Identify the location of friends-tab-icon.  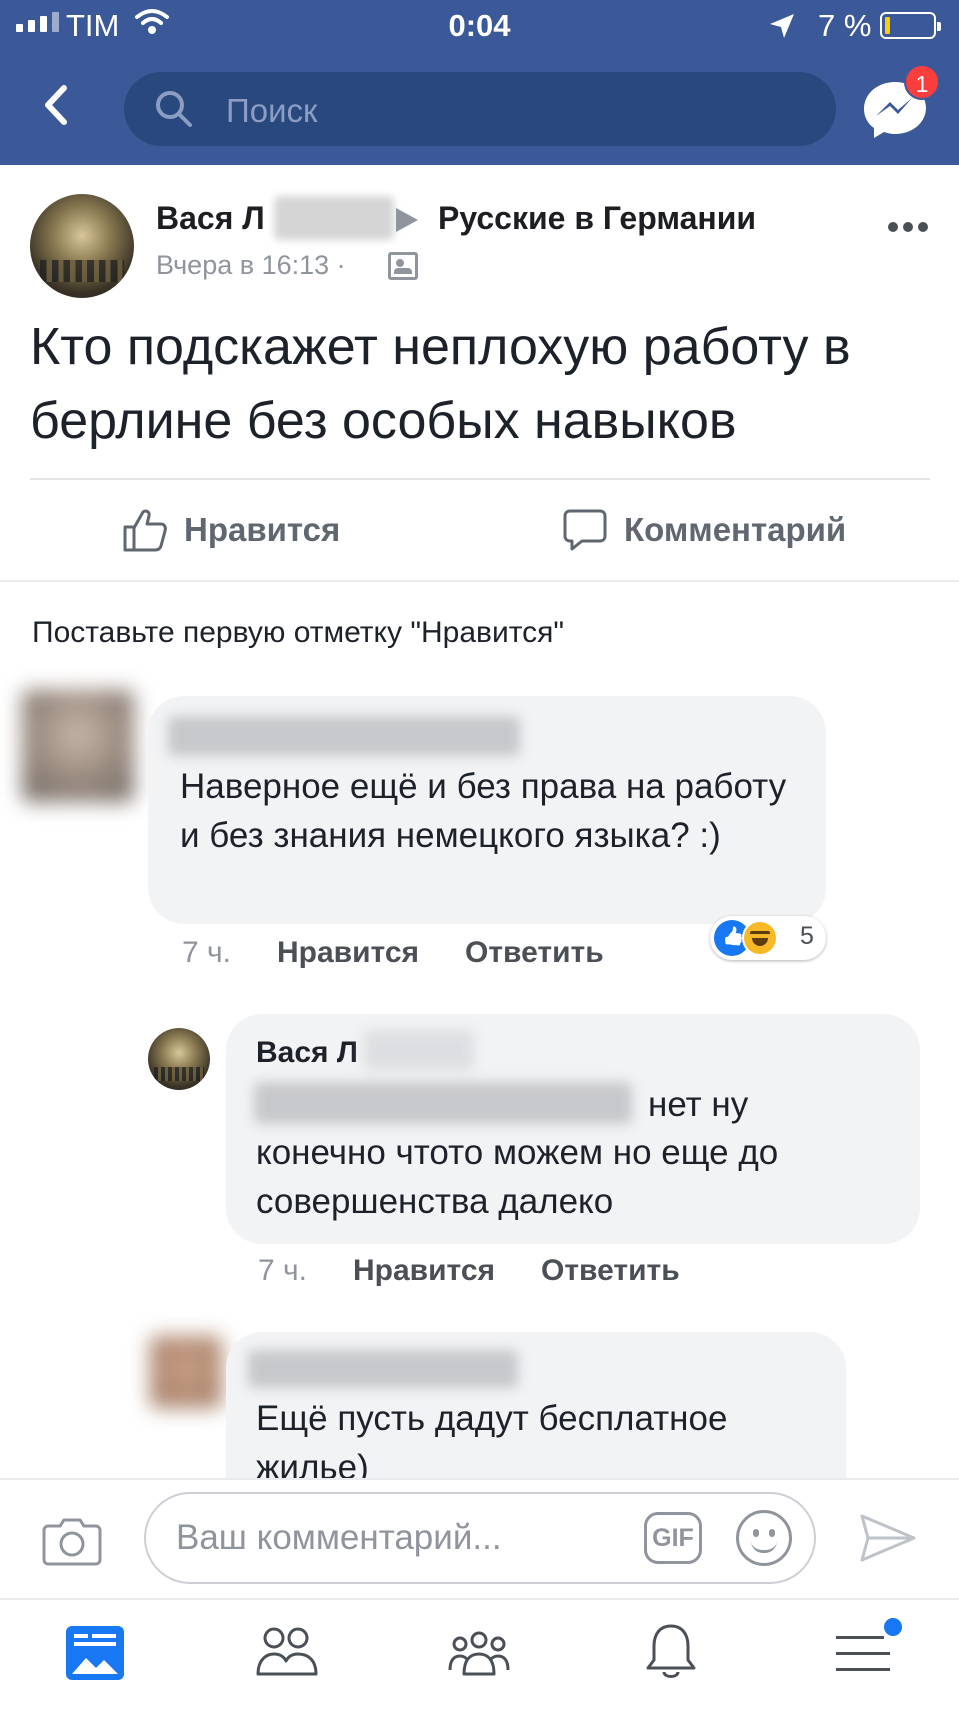
(289, 1655).